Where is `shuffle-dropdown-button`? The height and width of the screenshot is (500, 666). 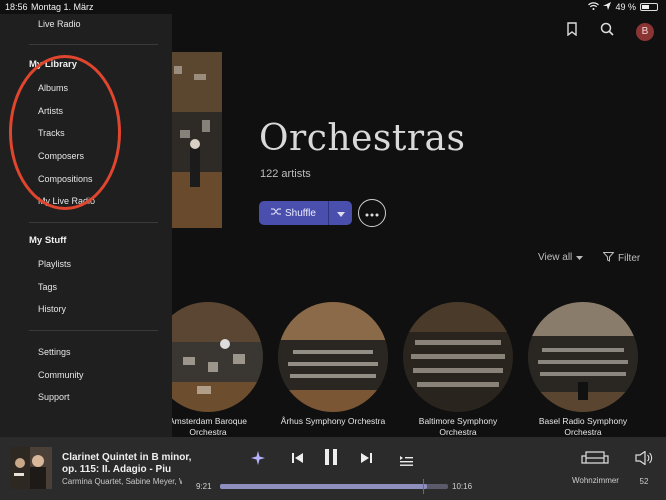 shuffle-dropdown-button is located at coordinates (340, 213).